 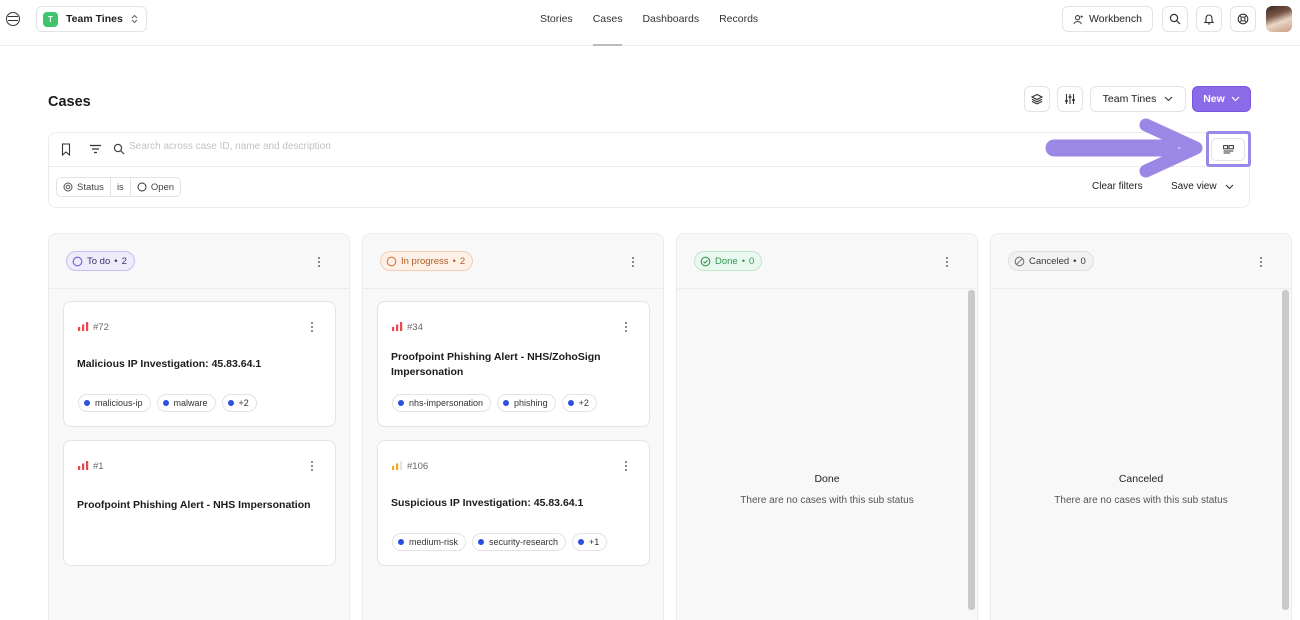 I want to click on case-id: #1, so click(x=98, y=466).